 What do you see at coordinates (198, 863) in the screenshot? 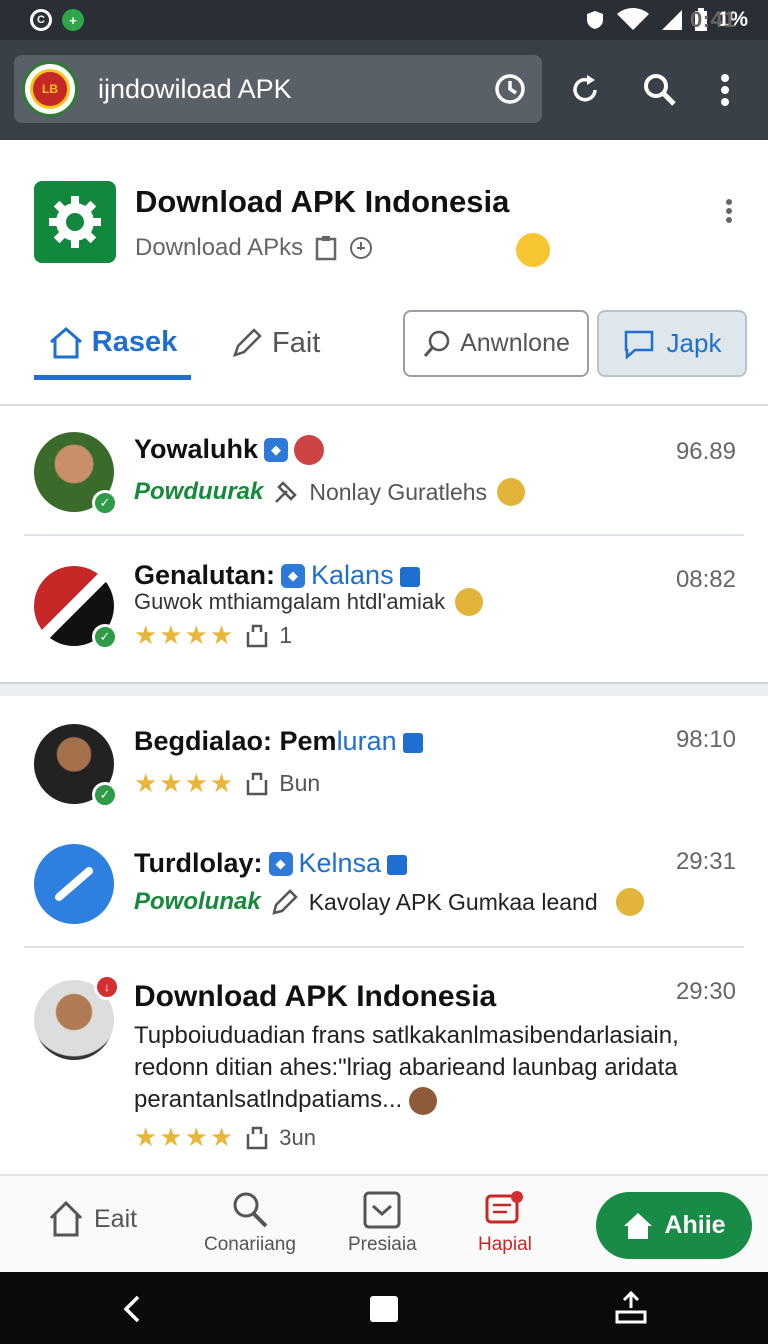
I see `item-name: Turdlolay:` at bounding box center [198, 863].